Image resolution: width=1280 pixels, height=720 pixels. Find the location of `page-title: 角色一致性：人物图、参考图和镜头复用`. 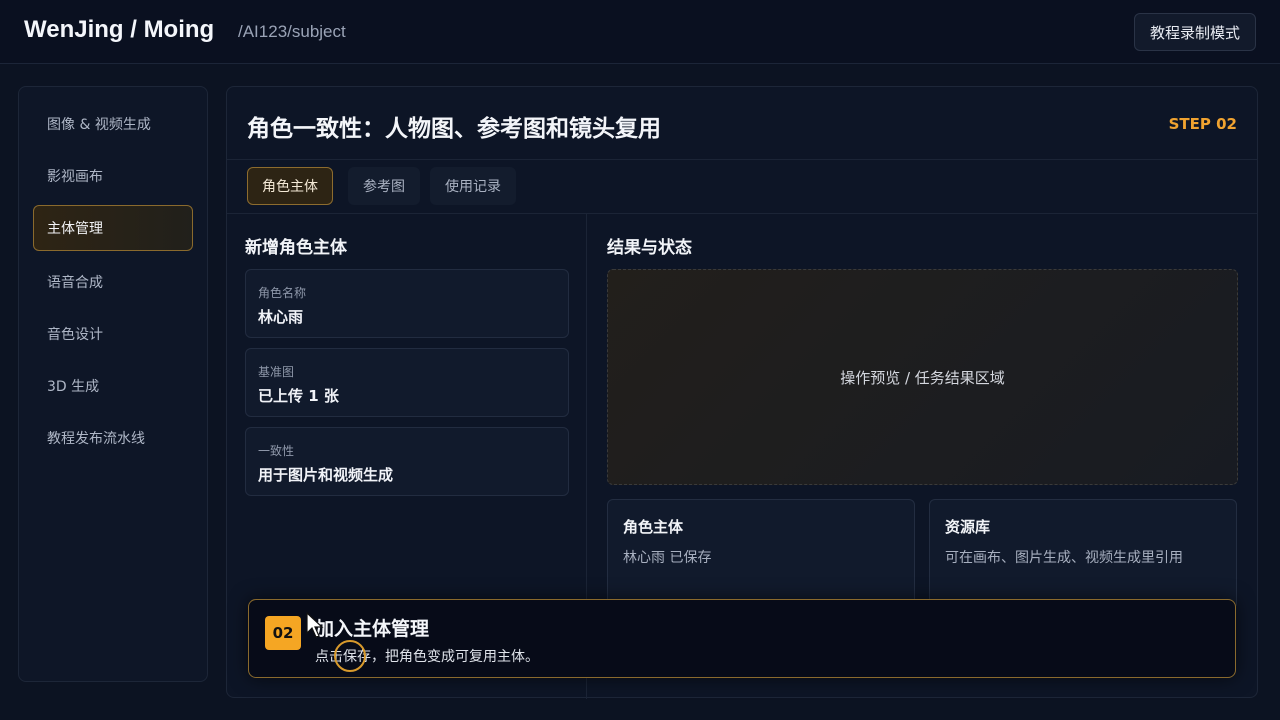

page-title: 角色一致性：人物图、参考图和镜头复用 is located at coordinates (454, 129).